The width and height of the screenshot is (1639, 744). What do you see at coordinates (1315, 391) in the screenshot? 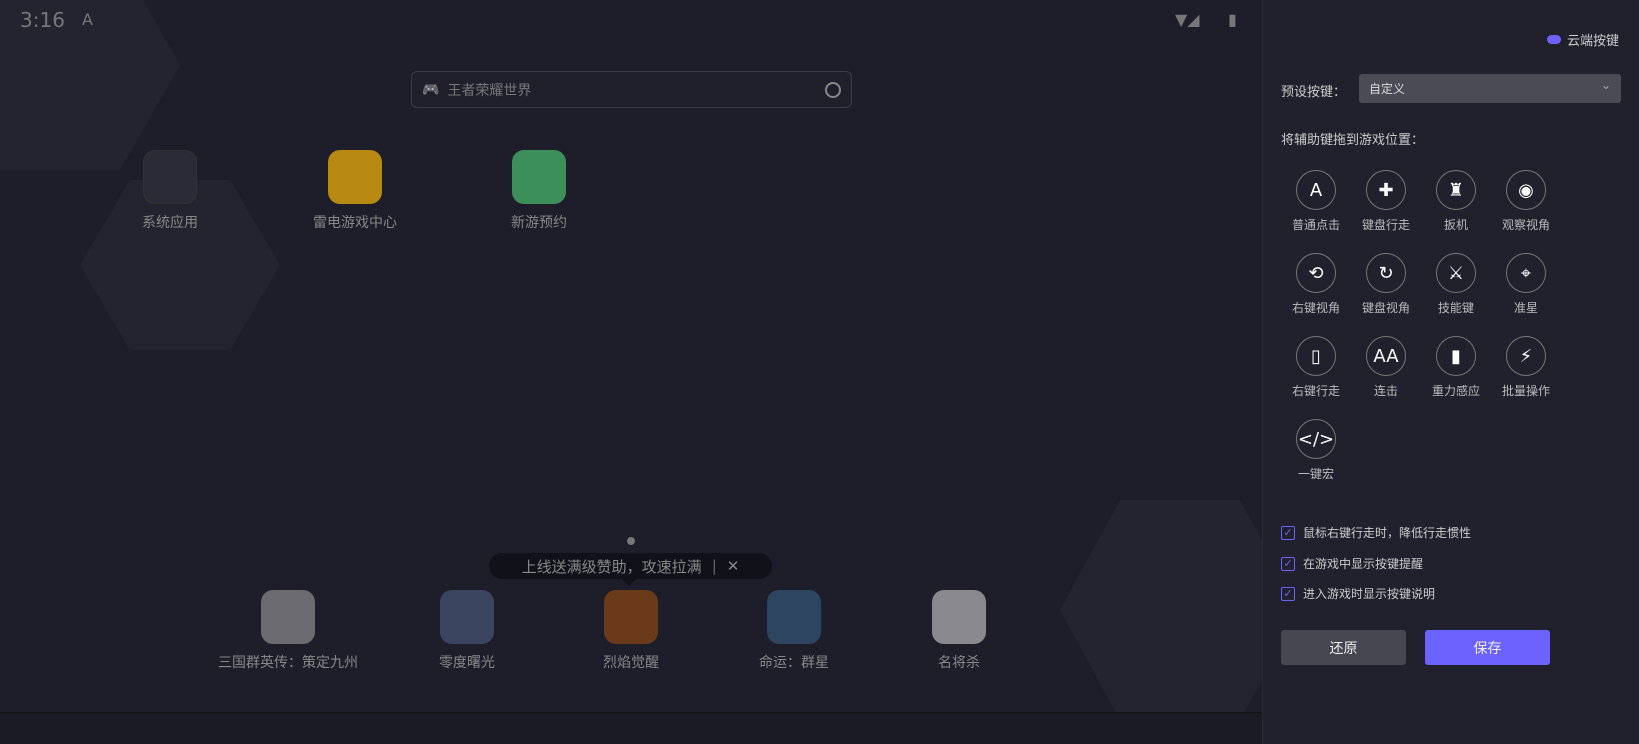
I see `key-tool-label: 右键行走` at bounding box center [1315, 391].